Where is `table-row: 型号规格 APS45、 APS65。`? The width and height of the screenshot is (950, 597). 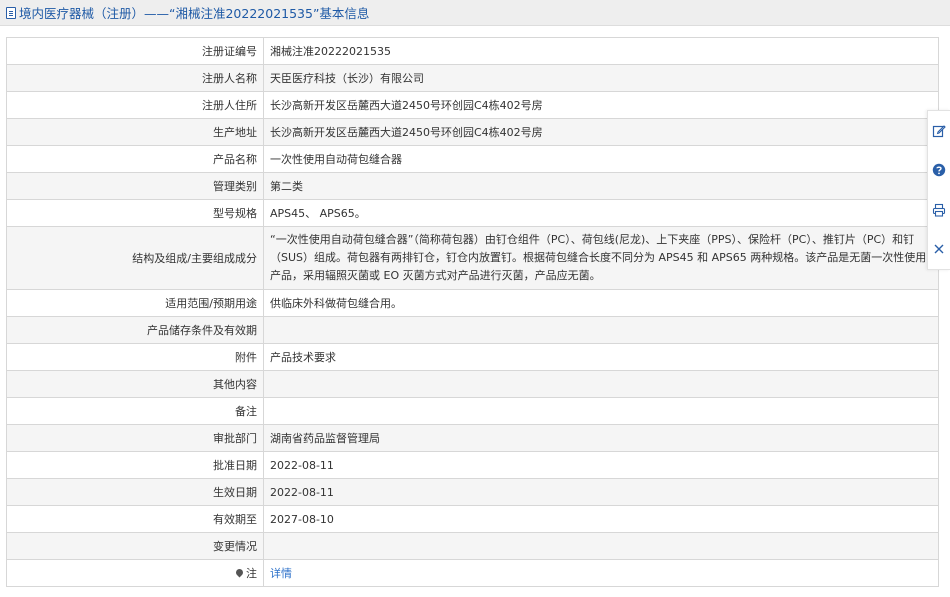
table-row: 型号规格 APS45、 APS65。 is located at coordinates (472, 213).